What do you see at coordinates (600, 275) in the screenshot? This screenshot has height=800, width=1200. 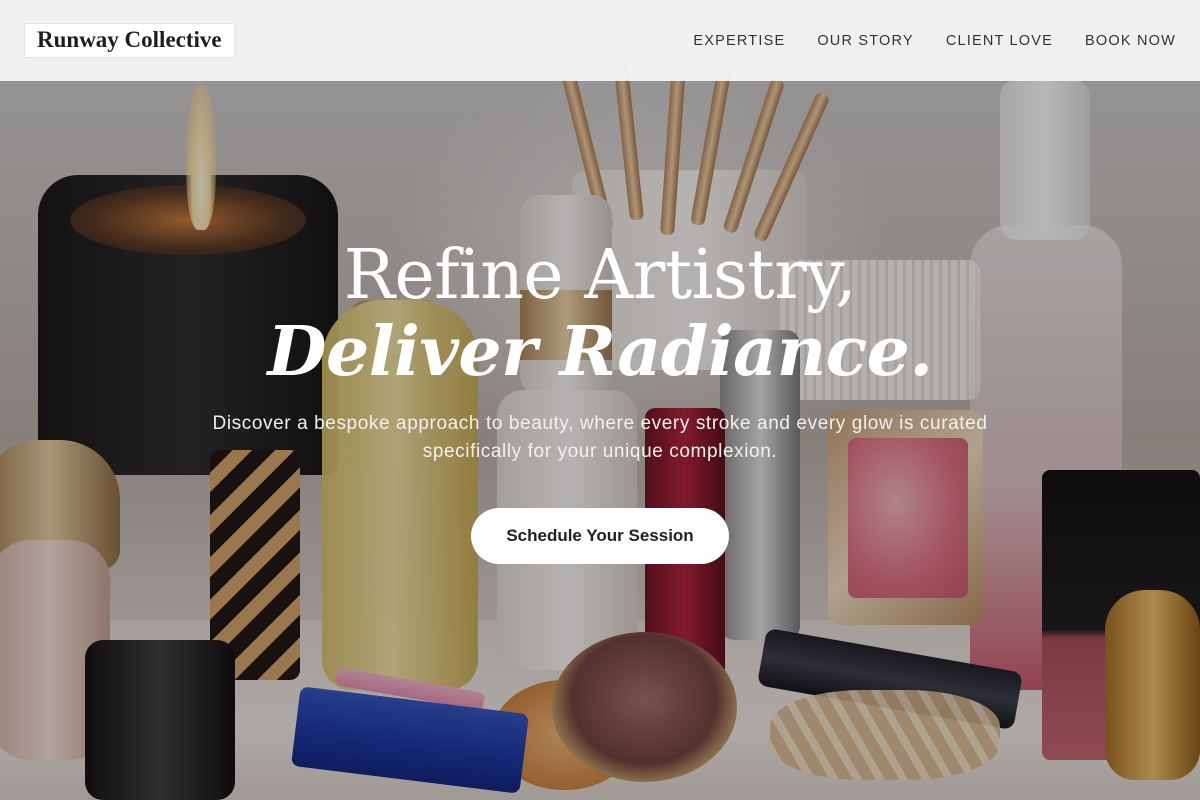 I see `headline-line-1: Refine Artistry,` at bounding box center [600, 275].